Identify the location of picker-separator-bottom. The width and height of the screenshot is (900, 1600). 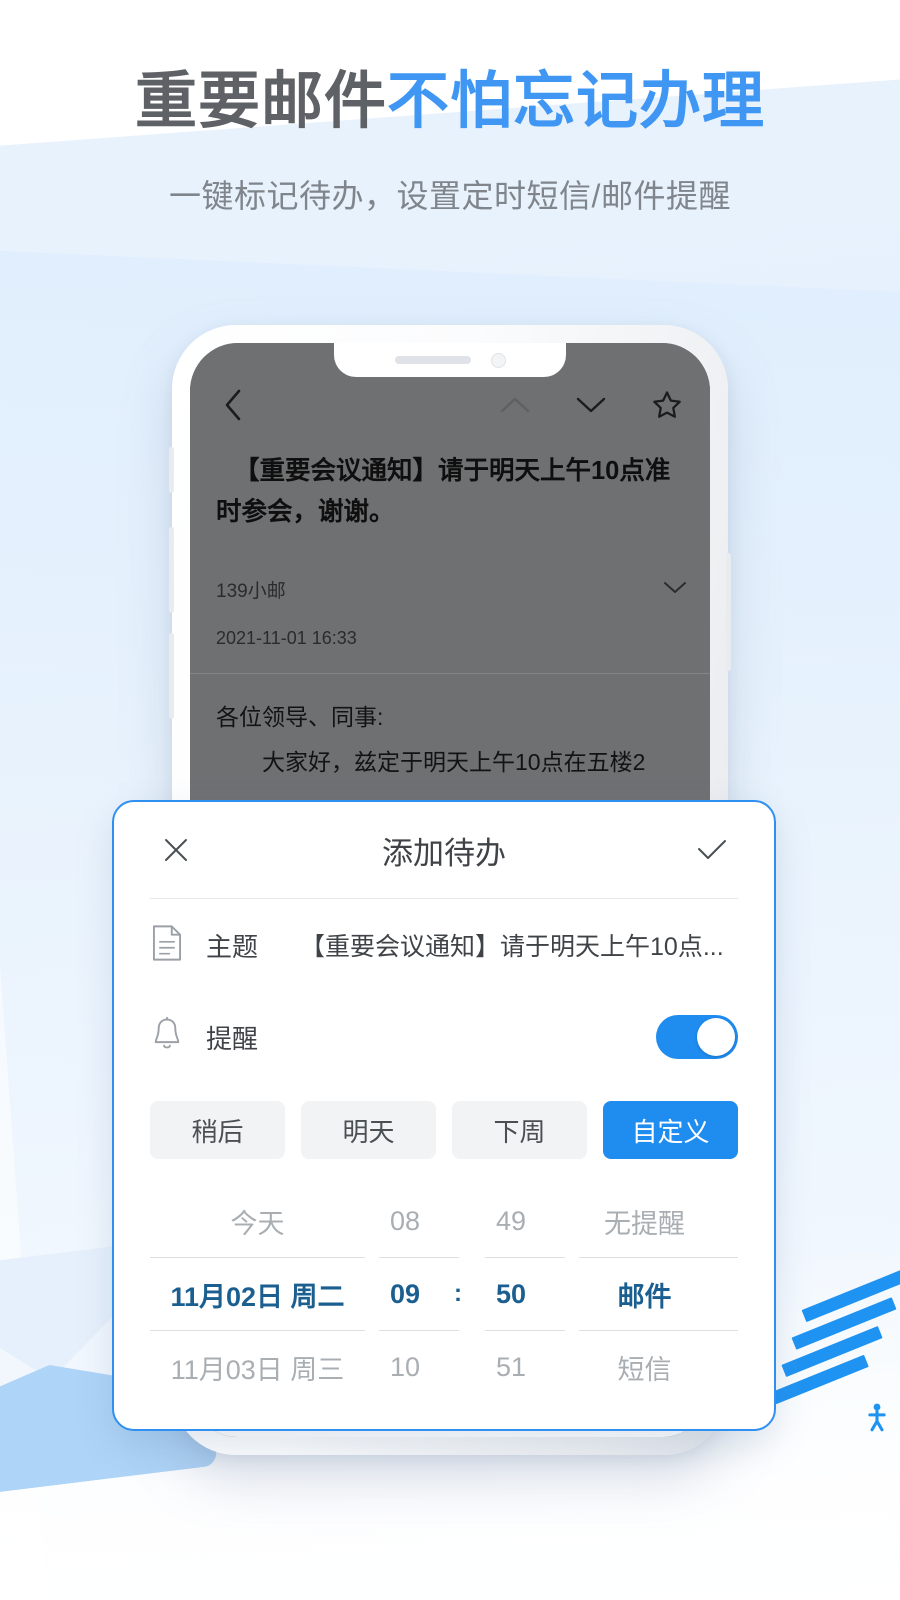
(444, 1330).